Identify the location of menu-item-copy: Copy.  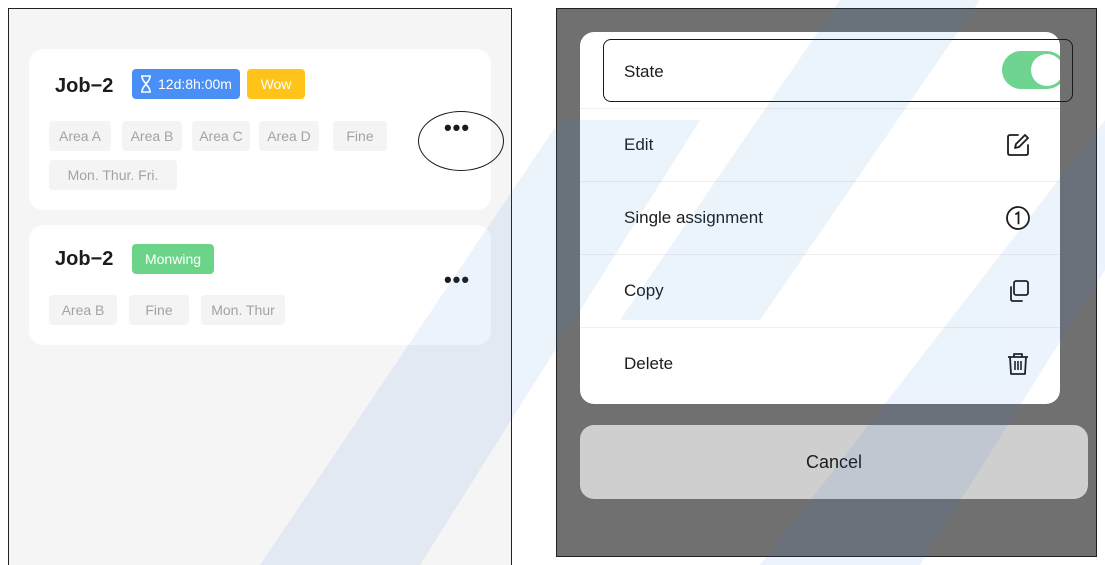
(820, 291).